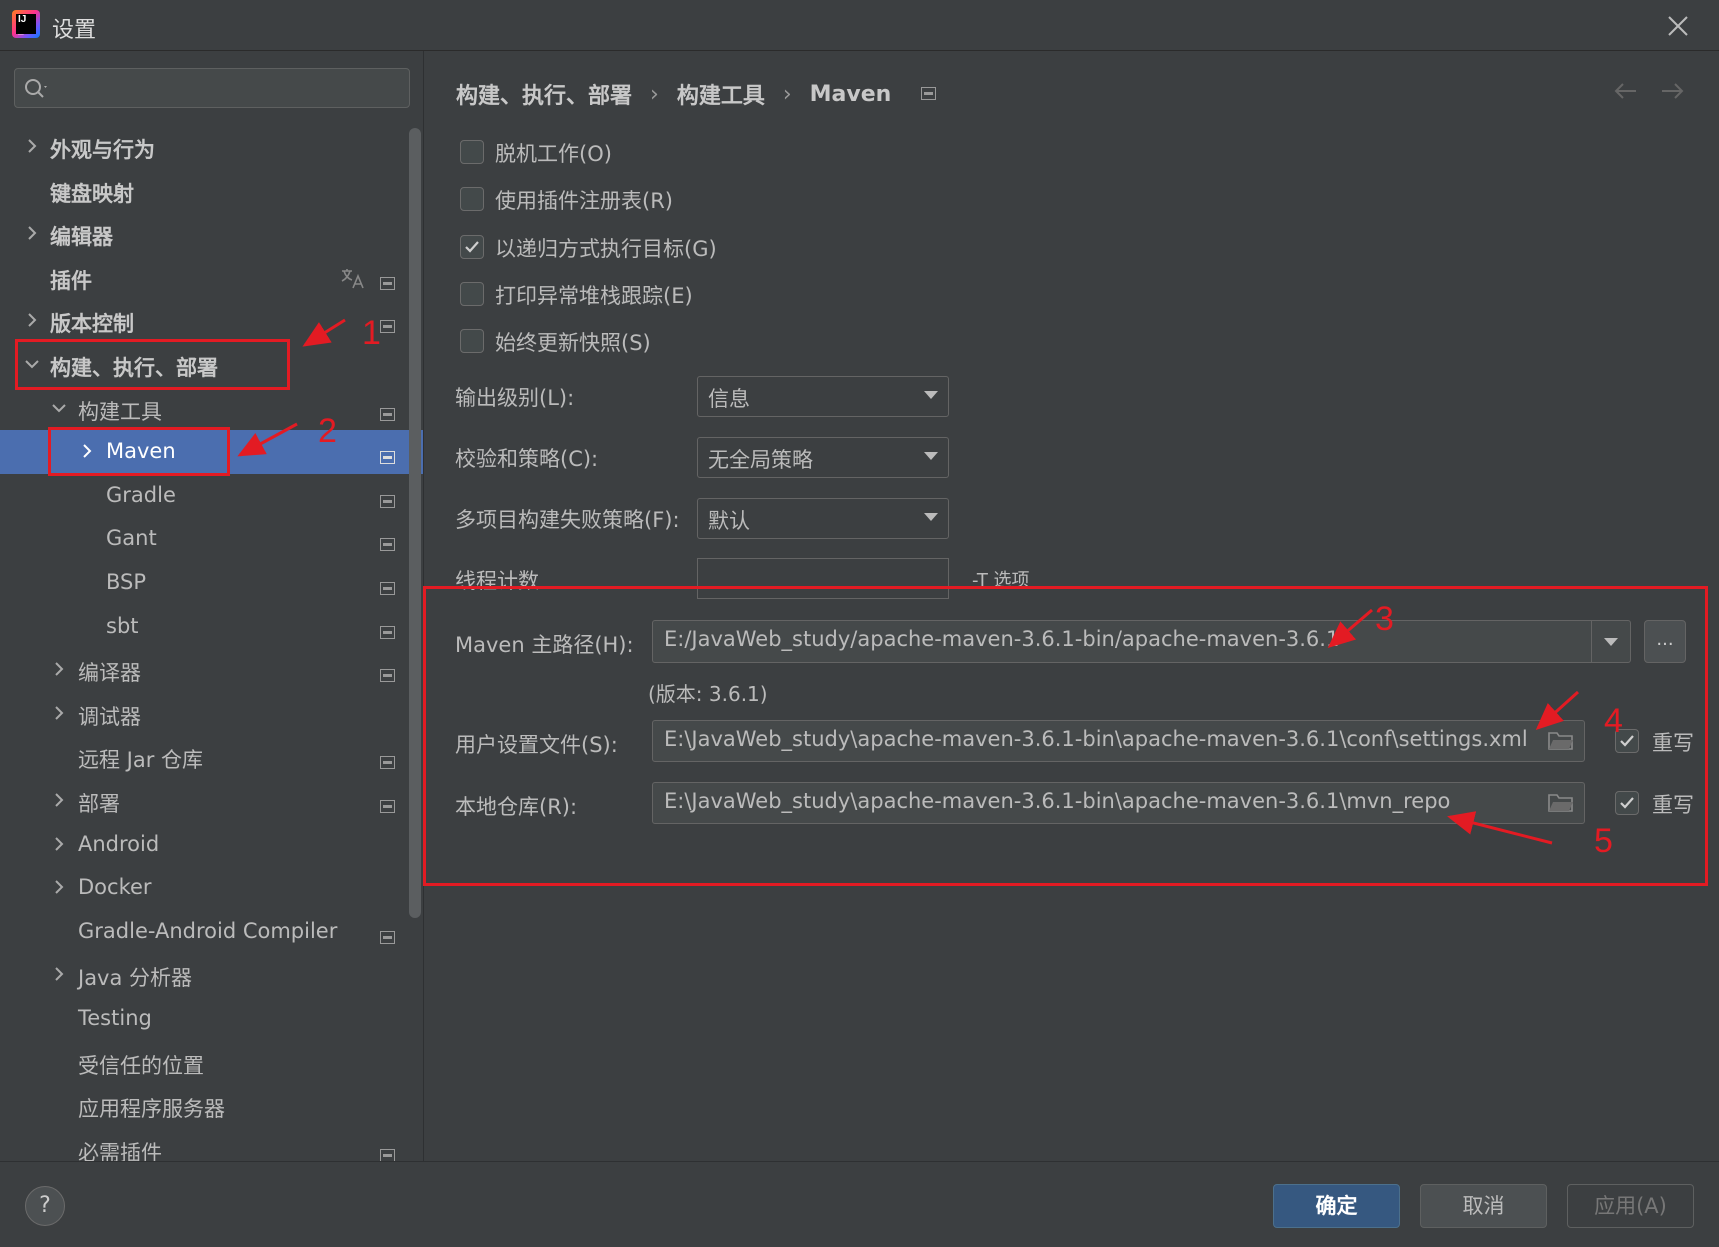 The image size is (1719, 1247). What do you see at coordinates (45, 1206) in the screenshot?
I see `help-button: ?` at bounding box center [45, 1206].